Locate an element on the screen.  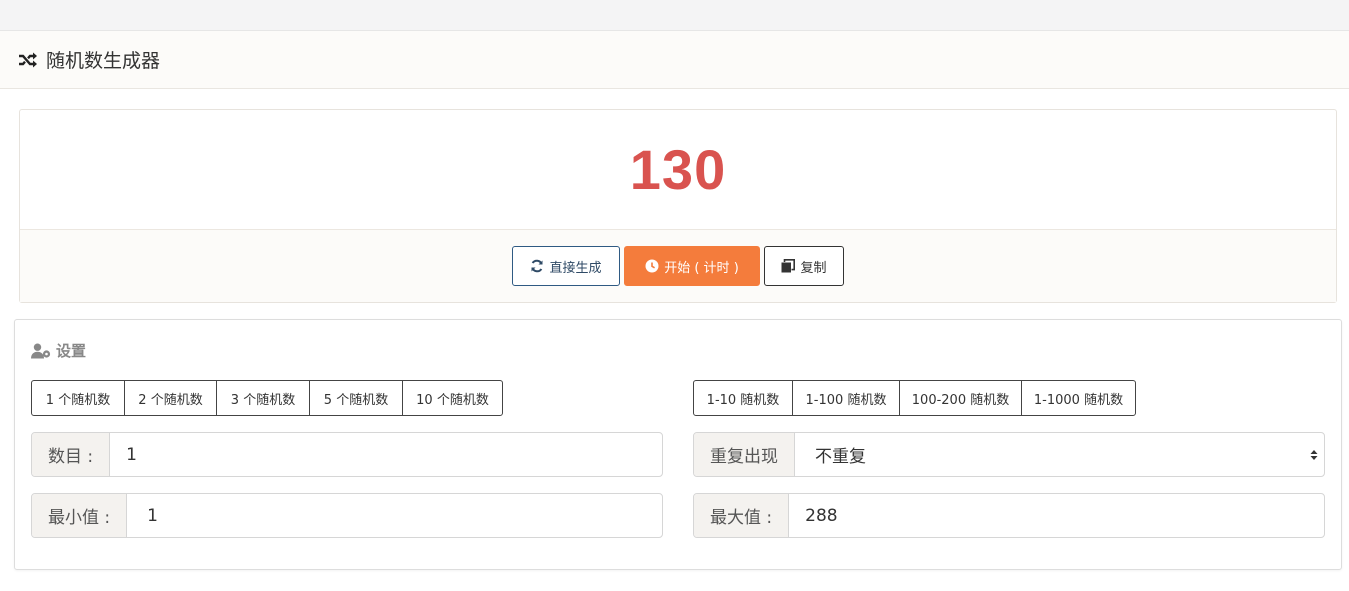
user-cog-icon is located at coordinates (41, 351).